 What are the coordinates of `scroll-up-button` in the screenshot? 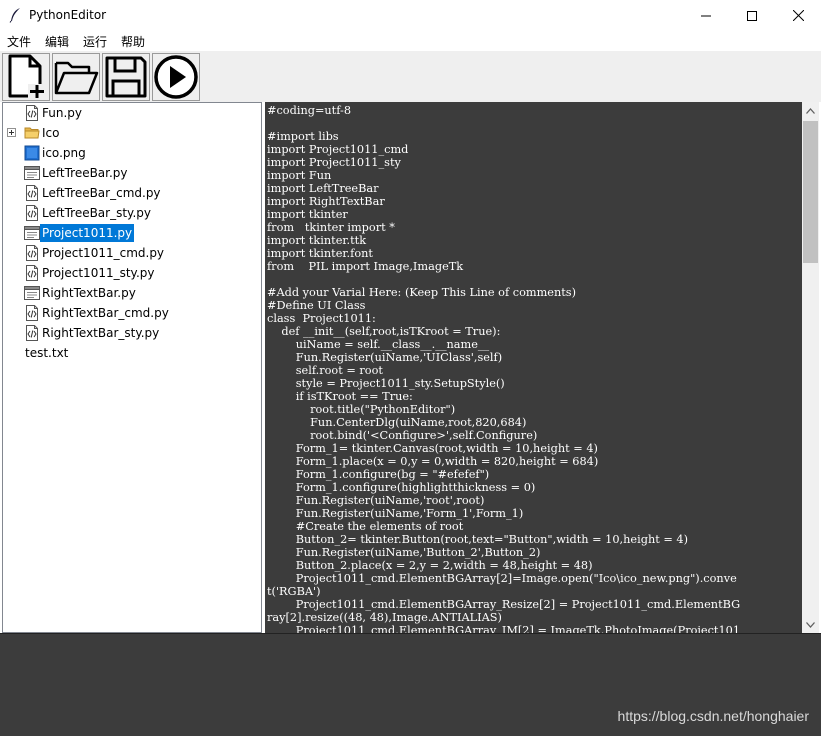 It's located at (810, 110).